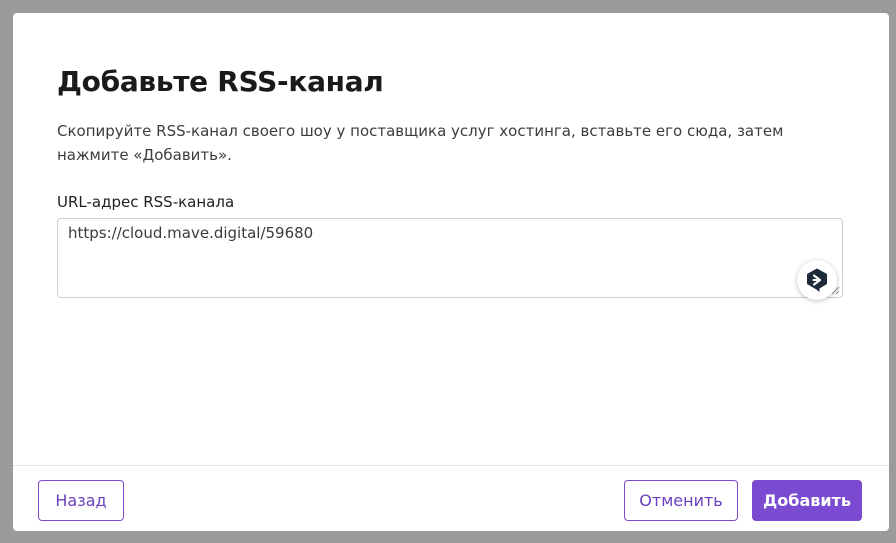  Describe the element at coordinates (81, 500) in the screenshot. I see `back-button: Назад` at that location.